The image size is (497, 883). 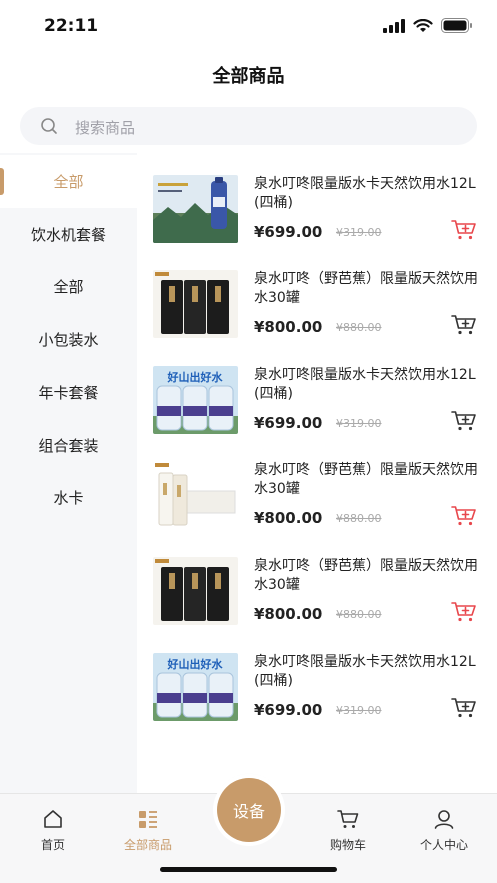 I want to click on category-list-icon, so click(x=148, y=819).